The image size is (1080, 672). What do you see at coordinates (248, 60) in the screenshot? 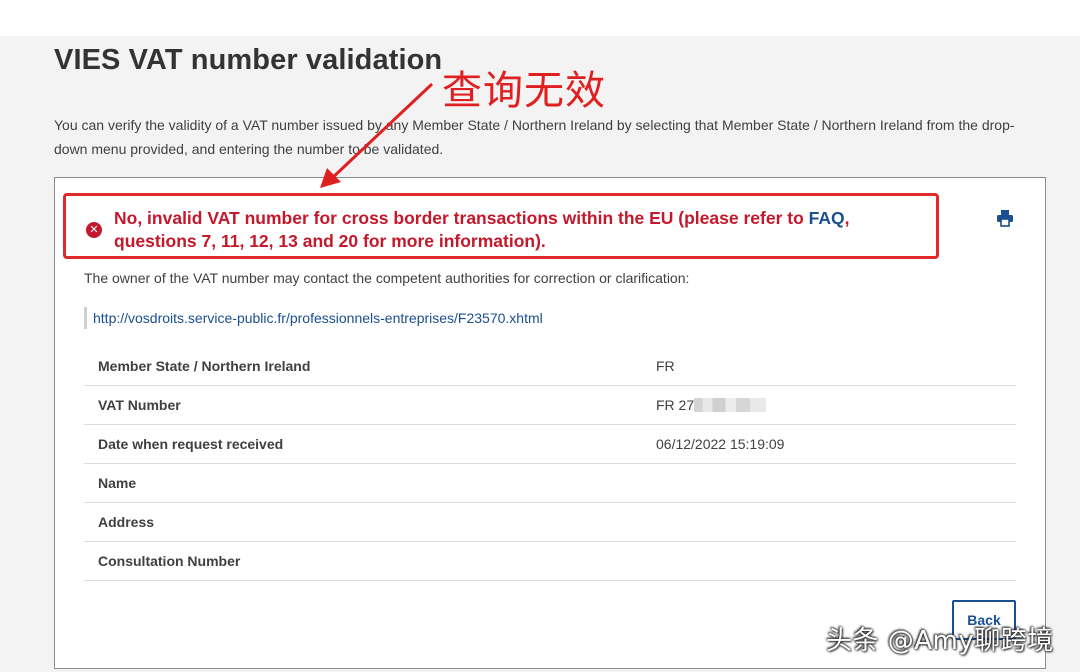
I see `page-title: VIES VAT number validation` at bounding box center [248, 60].